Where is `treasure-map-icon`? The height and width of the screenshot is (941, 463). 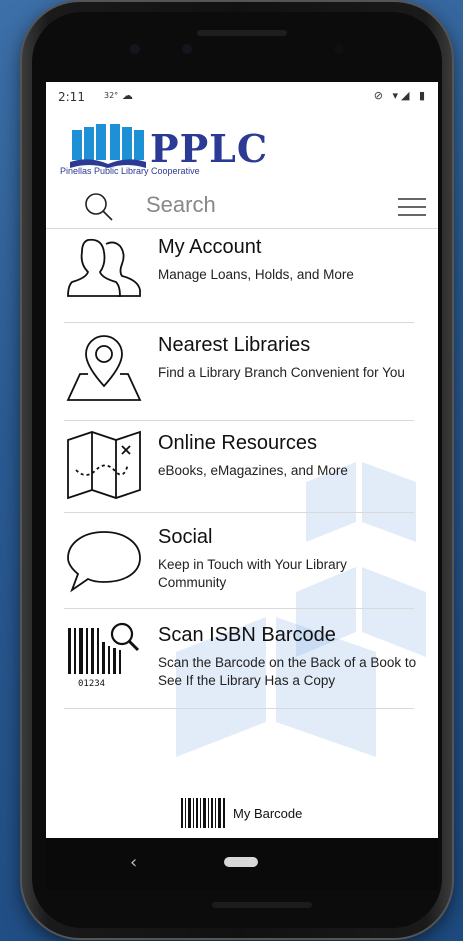 treasure-map-icon is located at coordinates (104, 465).